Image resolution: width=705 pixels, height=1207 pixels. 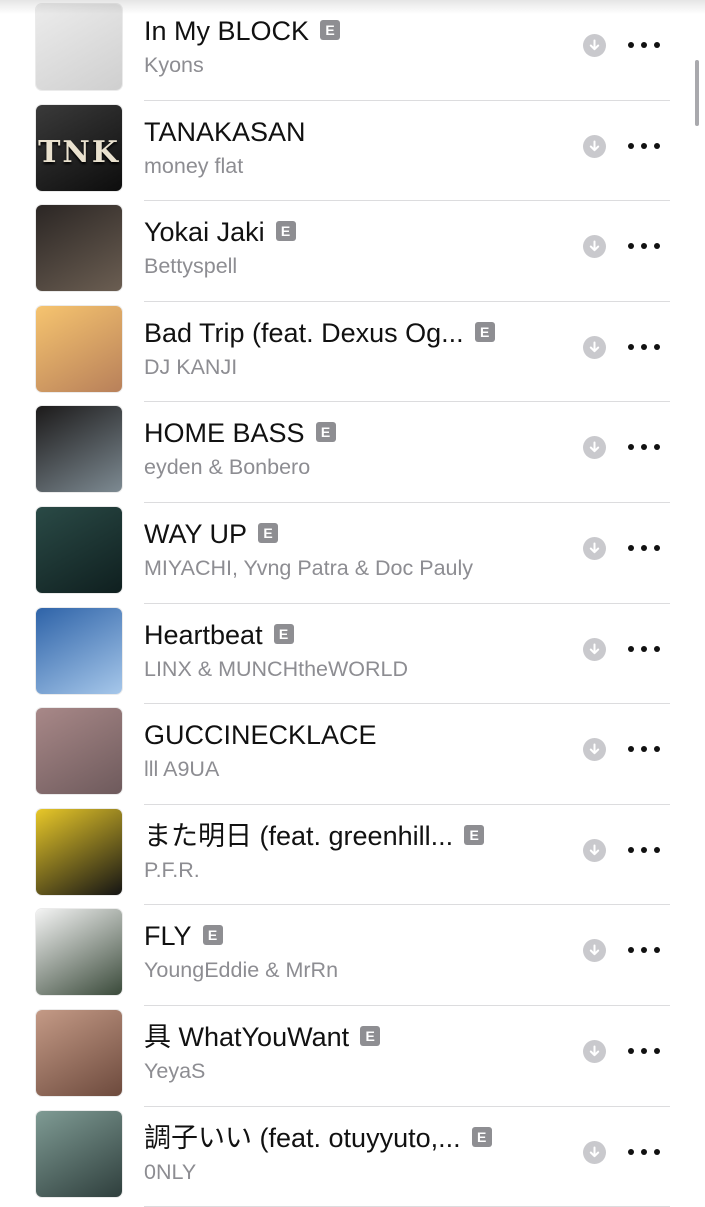 What do you see at coordinates (203, 634) in the screenshot?
I see `track-title: Heartbeat` at bounding box center [203, 634].